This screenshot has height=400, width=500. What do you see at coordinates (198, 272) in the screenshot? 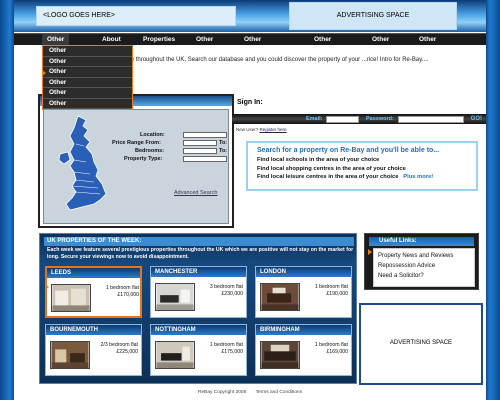
I see `property-city: MANCHESTER` at bounding box center [198, 272].